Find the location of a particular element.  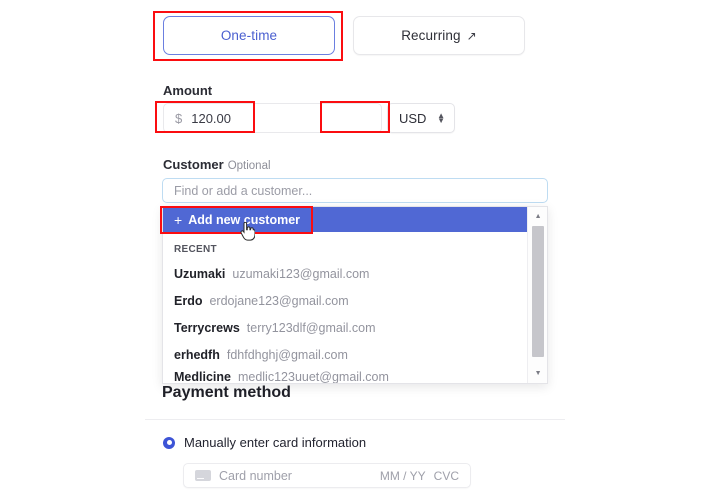

list-item: Medlicine medlic123uuet@gmail.com is located at coordinates (276, 375).